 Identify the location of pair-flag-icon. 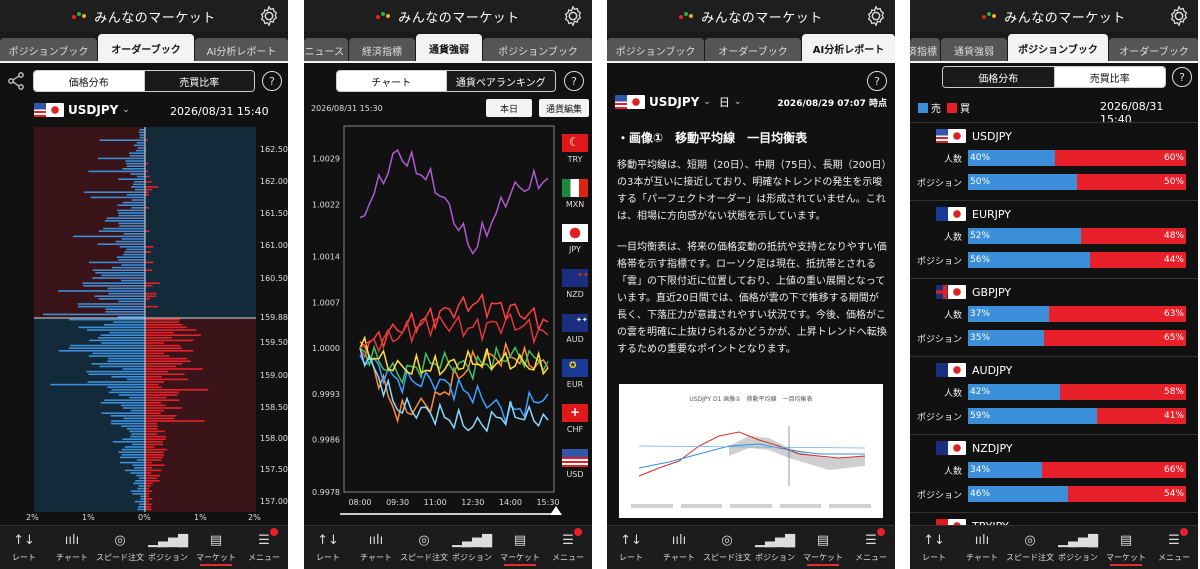
(951, 214).